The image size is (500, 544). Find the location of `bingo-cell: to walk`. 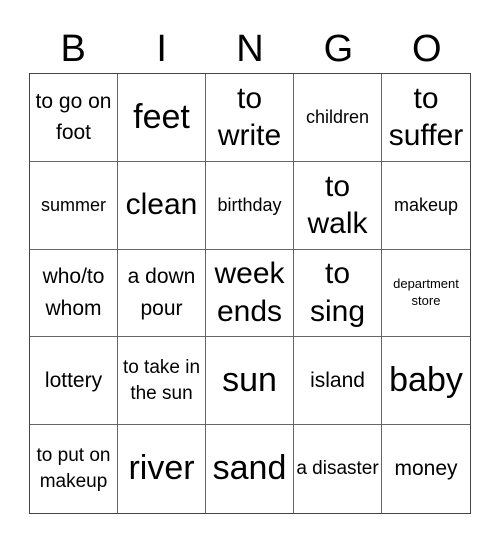

bingo-cell: to walk is located at coordinates (338, 205).